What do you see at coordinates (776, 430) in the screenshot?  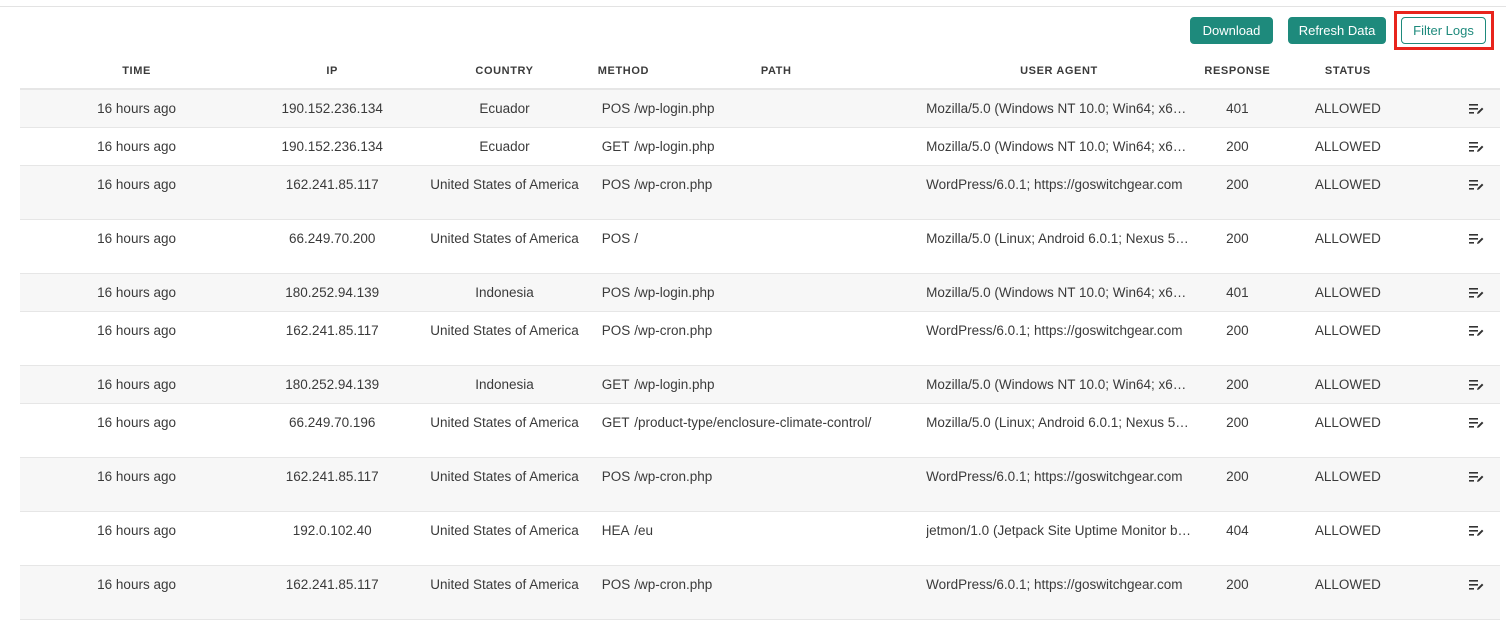 I see `path-cell: /product-type/enclosure-climate-control/` at bounding box center [776, 430].